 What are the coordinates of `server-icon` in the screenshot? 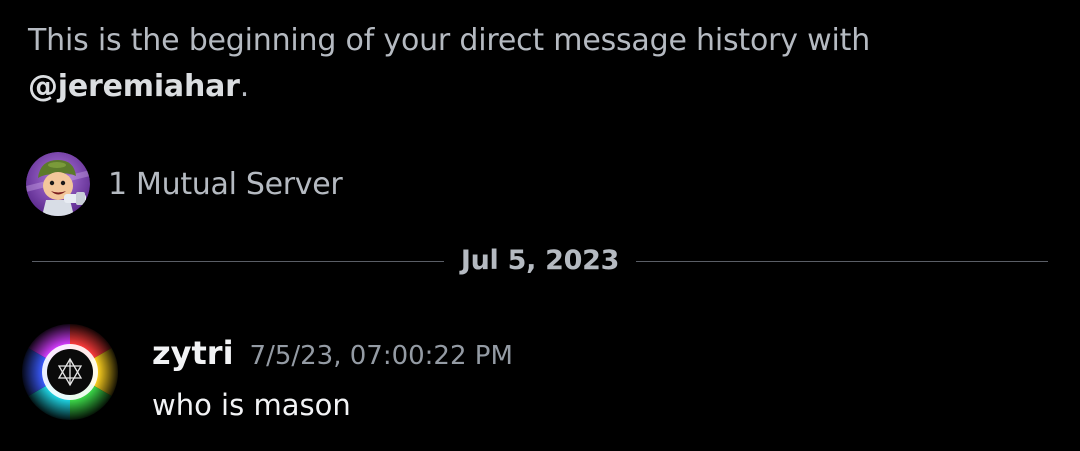 It's located at (58, 184).